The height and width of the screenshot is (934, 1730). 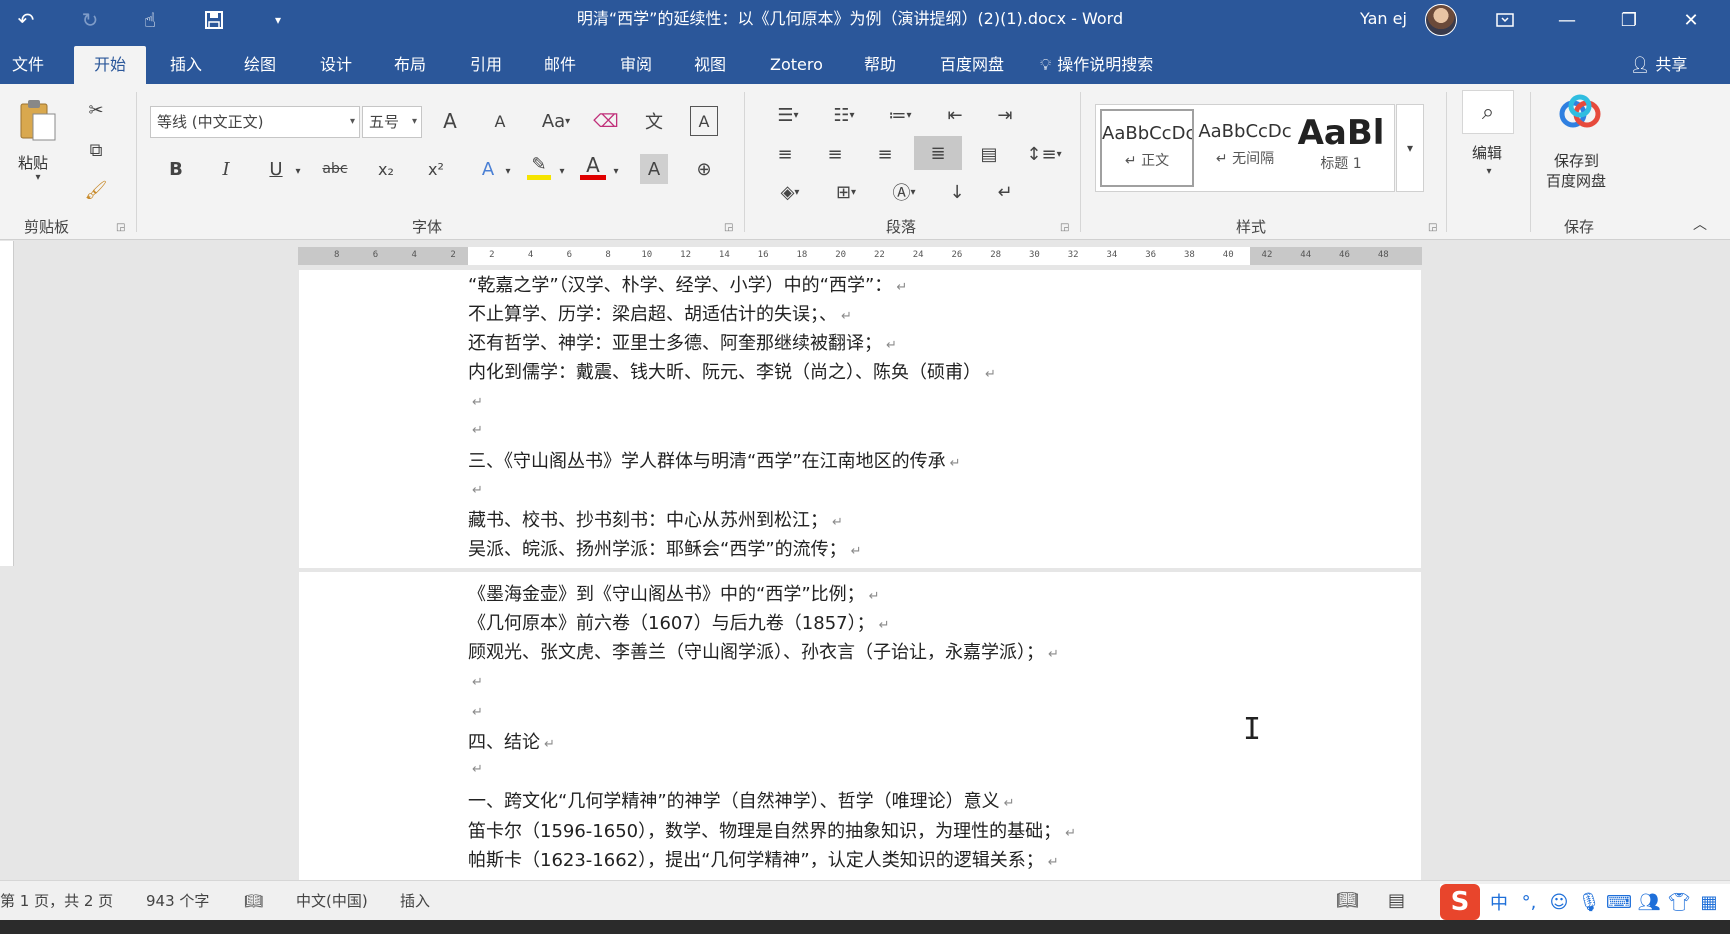 What do you see at coordinates (298, 171) in the screenshot?
I see `underline-dropdown-icon: ▾` at bounding box center [298, 171].